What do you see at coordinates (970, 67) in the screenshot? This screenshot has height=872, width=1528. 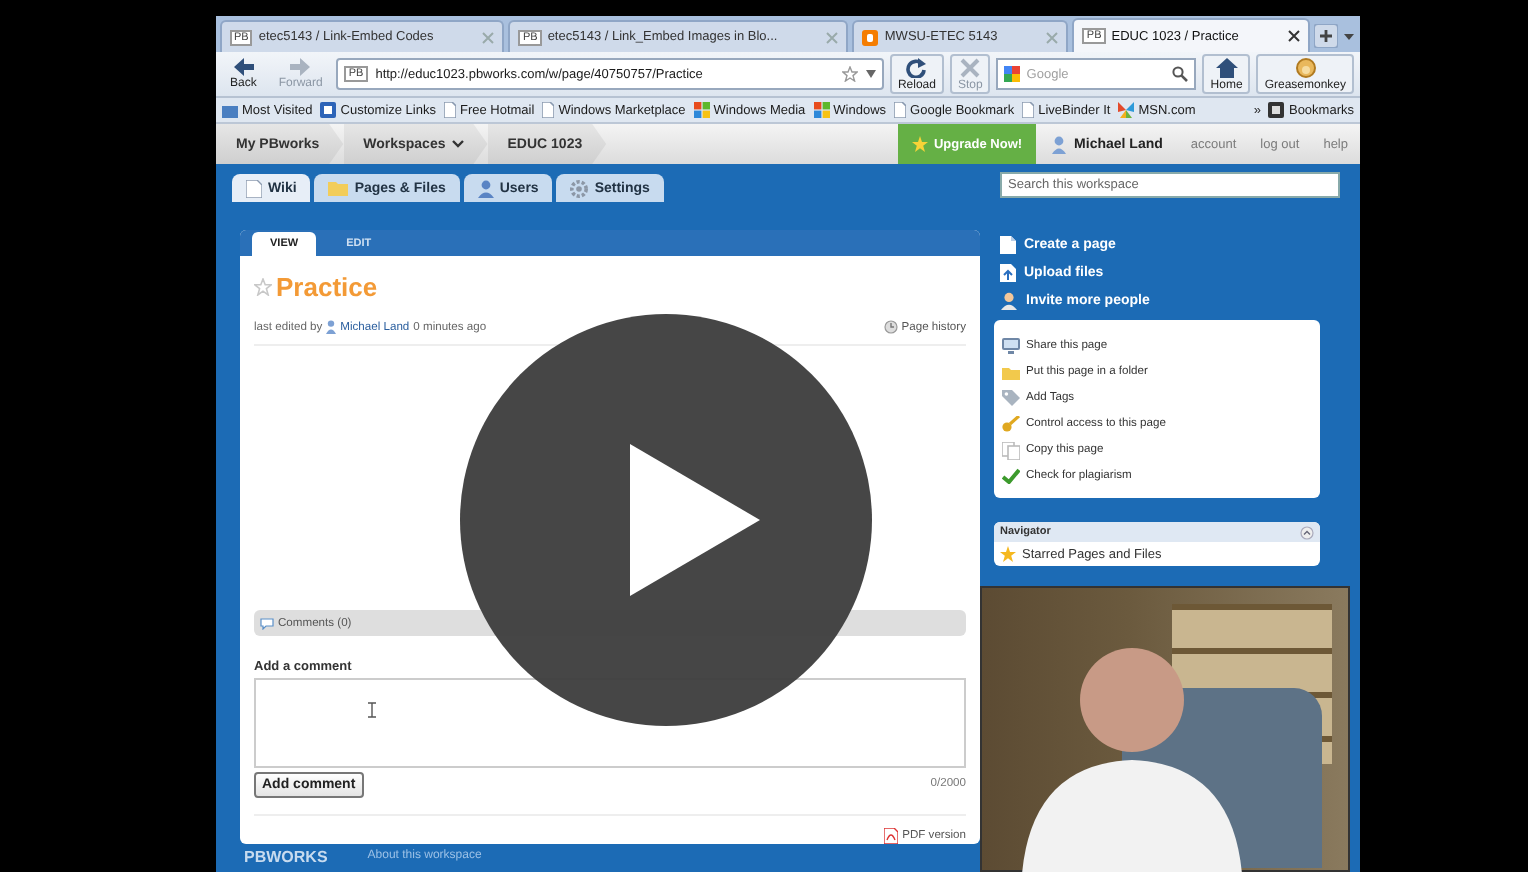 I see `stop-x-icon` at bounding box center [970, 67].